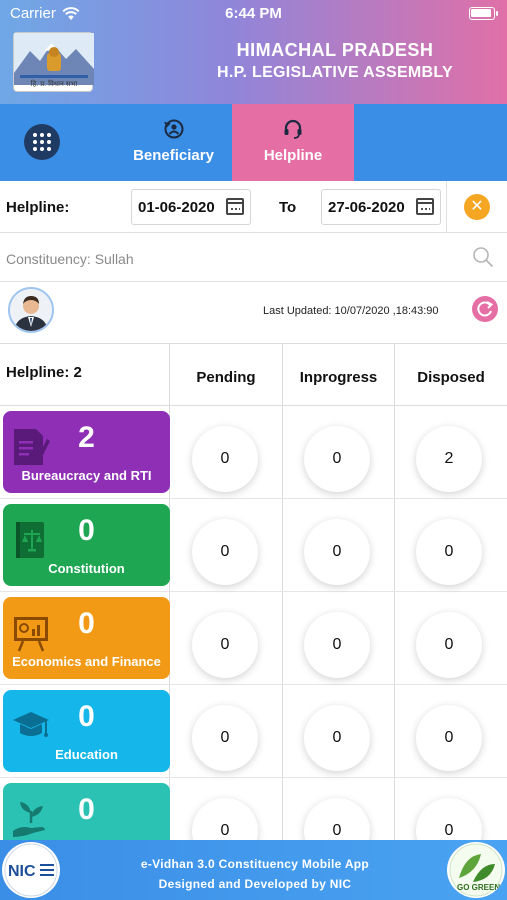 This screenshot has width=507, height=900. I want to click on mountain-emblem-icon, so click(54, 59).